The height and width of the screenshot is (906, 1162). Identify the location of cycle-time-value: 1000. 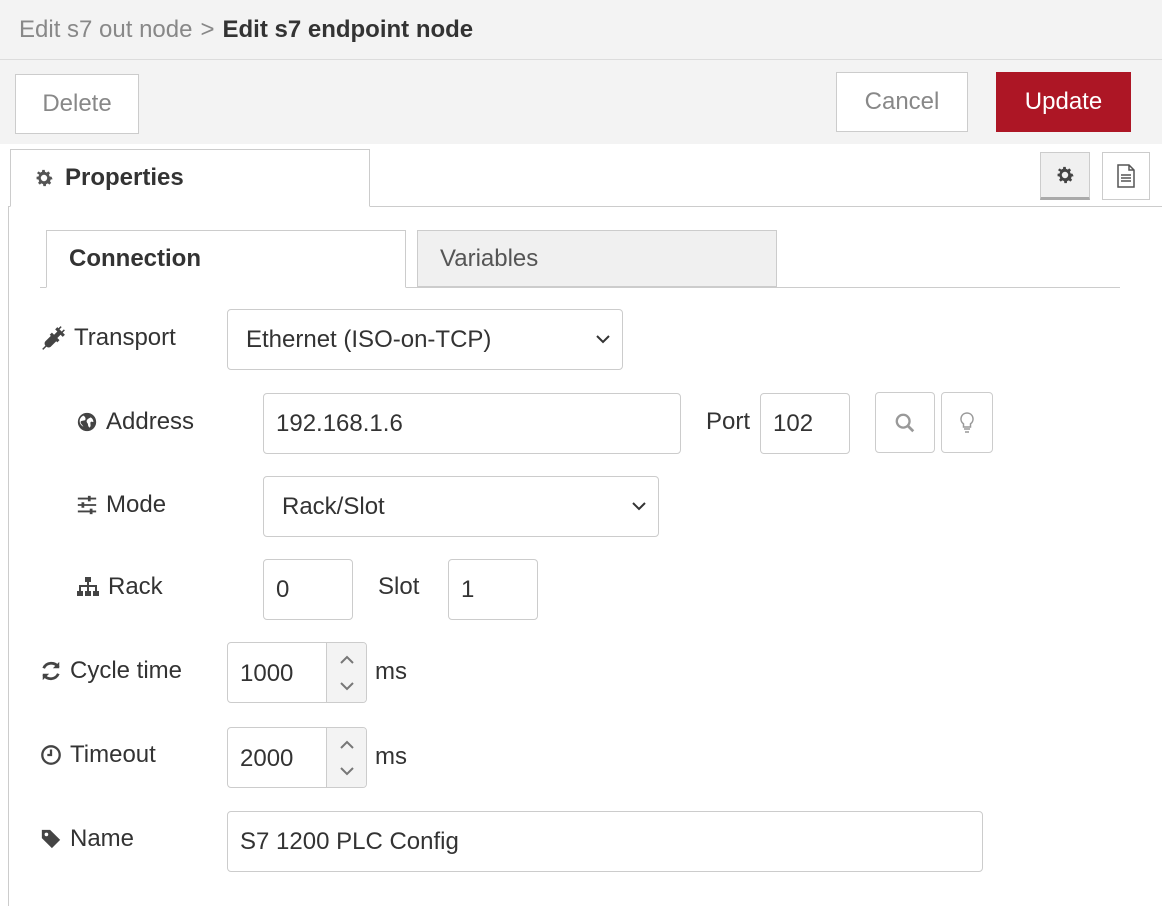
(267, 673).